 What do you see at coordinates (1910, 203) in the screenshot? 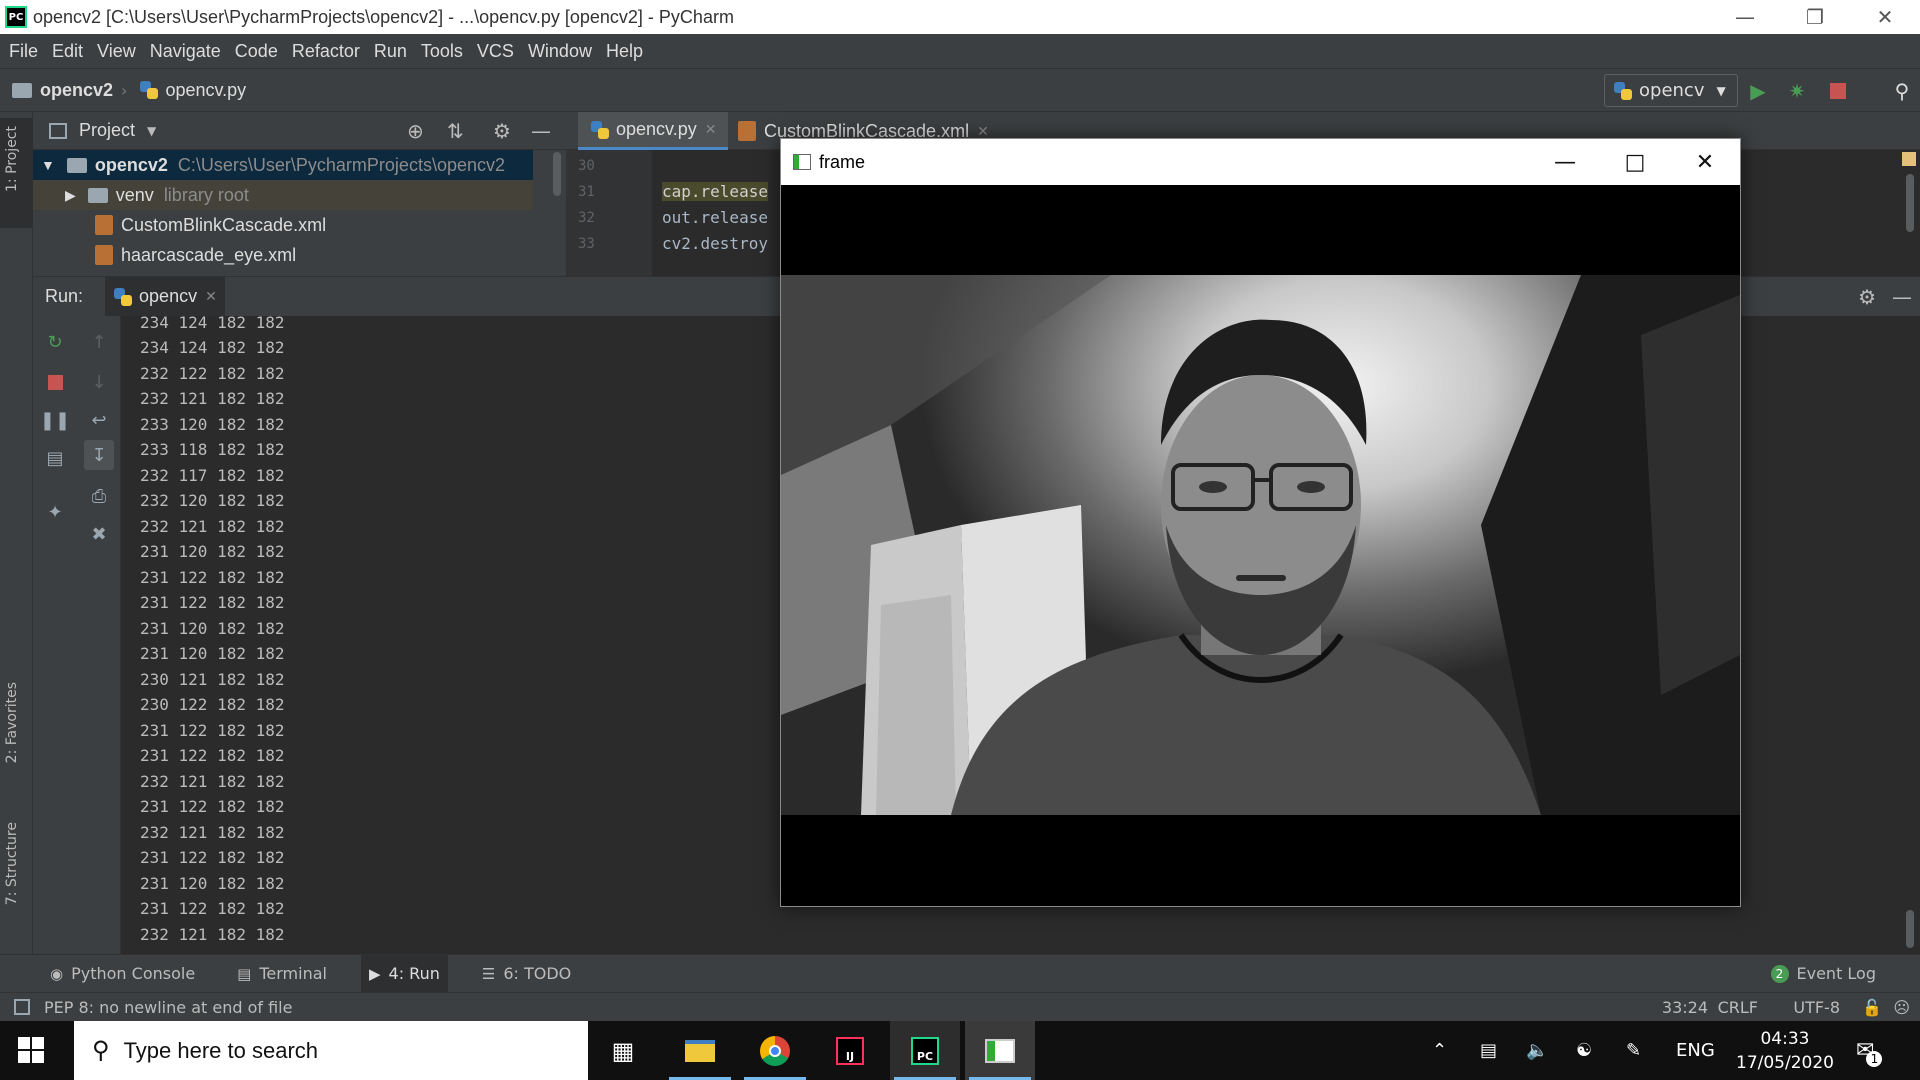
I see `editor-scrollbar` at bounding box center [1910, 203].